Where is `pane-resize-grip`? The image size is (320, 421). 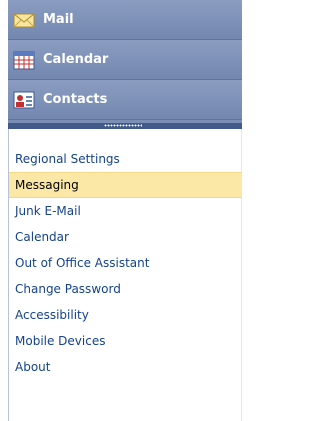
pane-resize-grip is located at coordinates (125, 126).